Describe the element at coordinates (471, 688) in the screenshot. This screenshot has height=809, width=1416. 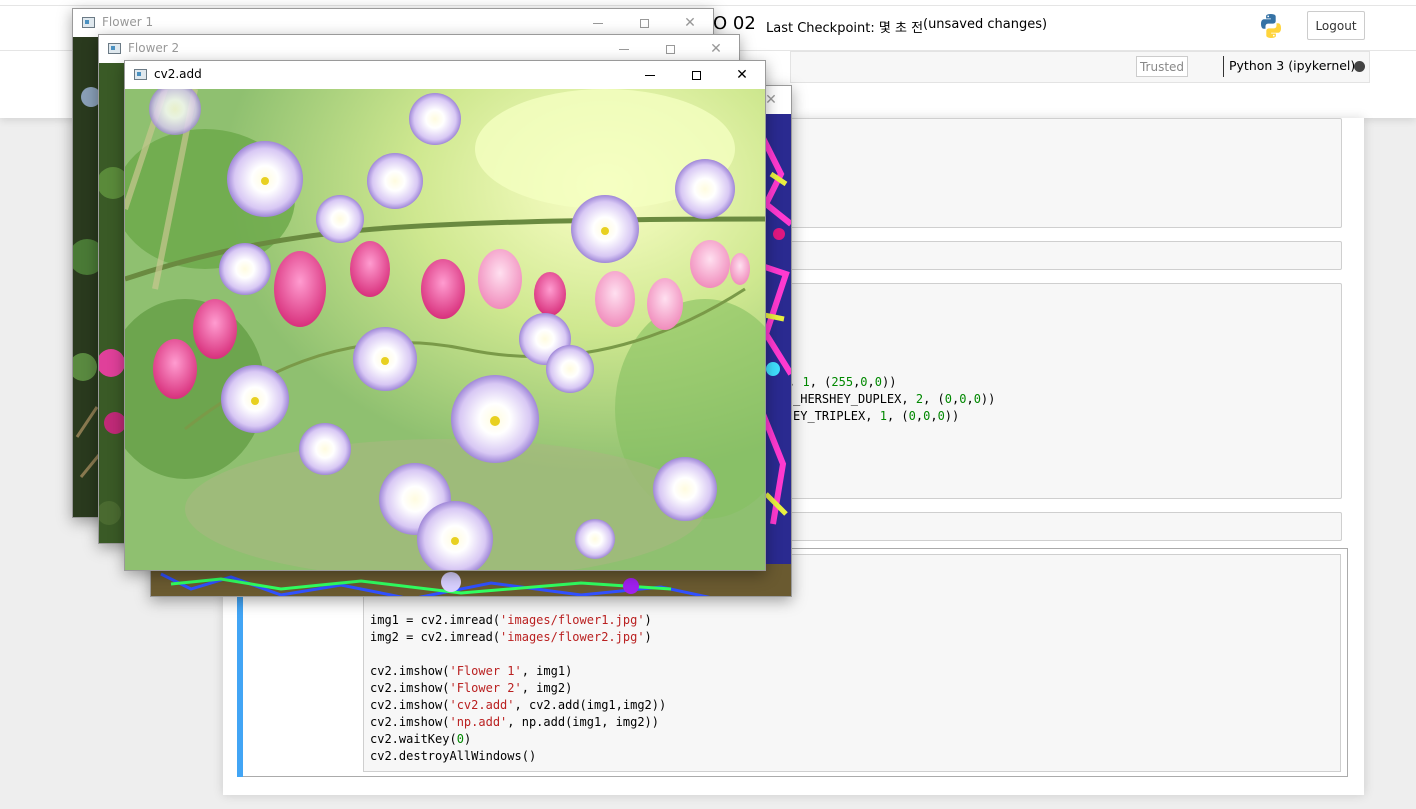
I see `code-line: cv2.imshow('Flower 2', img2)` at that location.